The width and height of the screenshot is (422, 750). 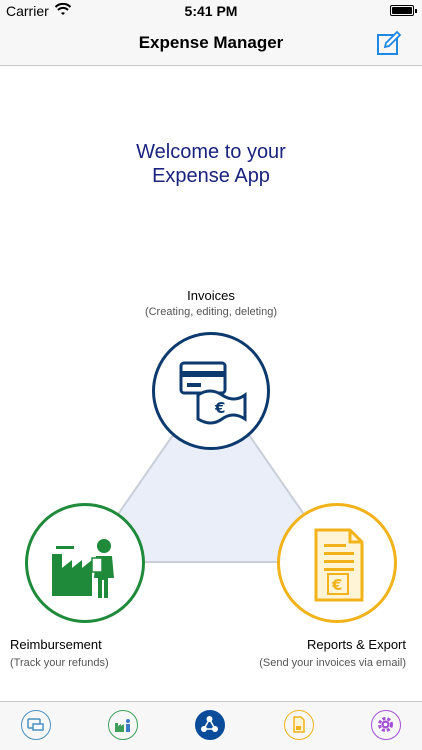 I want to click on card-icon, so click(x=35, y=724).